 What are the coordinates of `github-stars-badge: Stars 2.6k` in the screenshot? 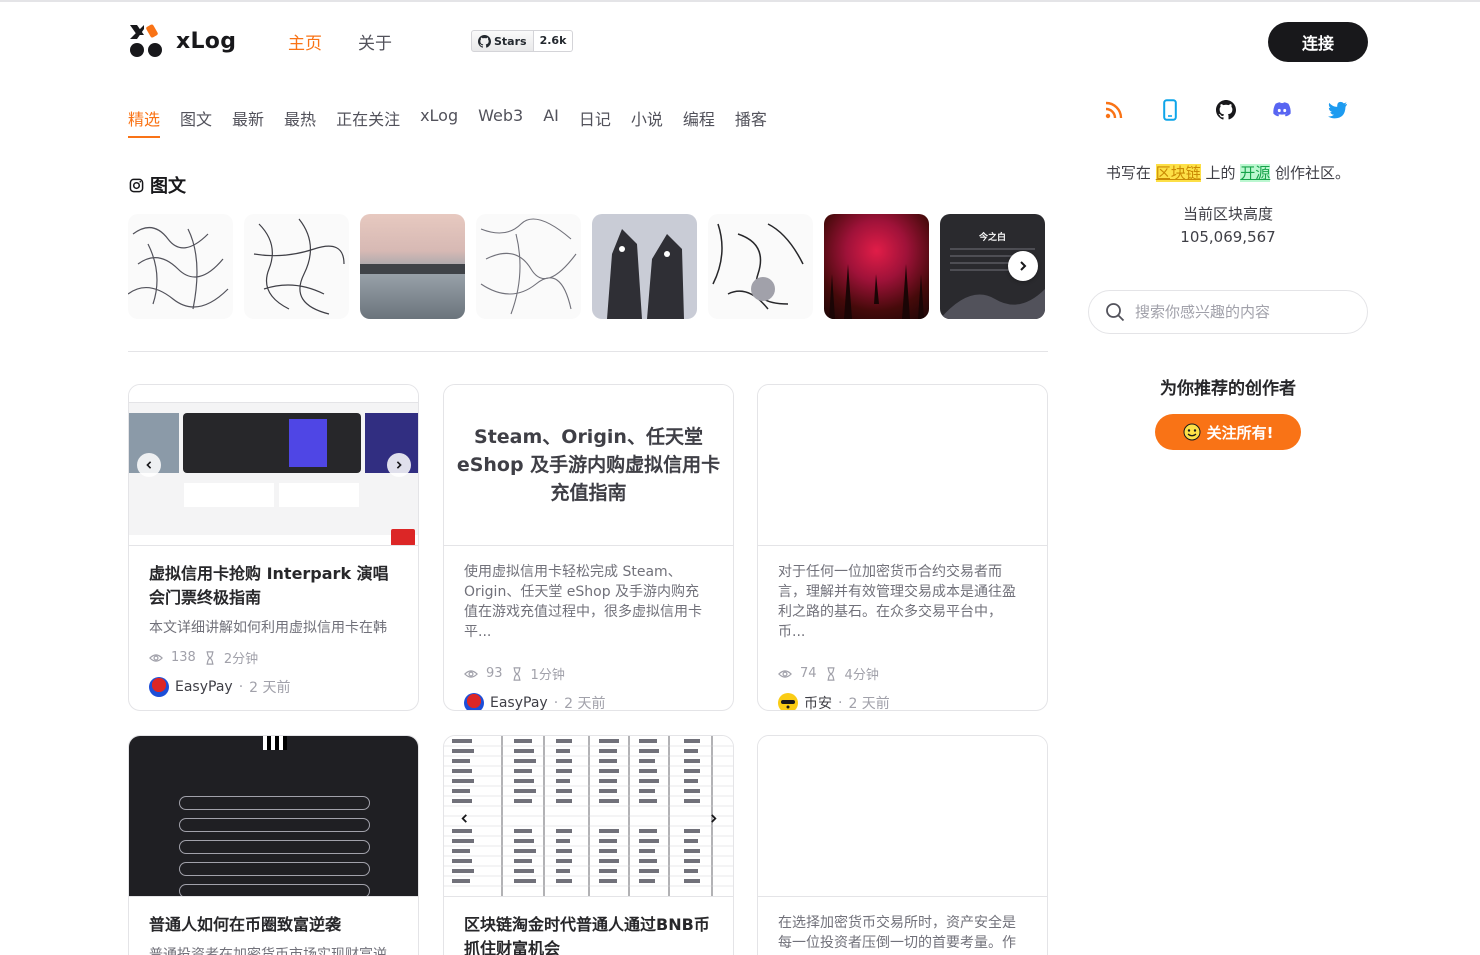 It's located at (522, 41).